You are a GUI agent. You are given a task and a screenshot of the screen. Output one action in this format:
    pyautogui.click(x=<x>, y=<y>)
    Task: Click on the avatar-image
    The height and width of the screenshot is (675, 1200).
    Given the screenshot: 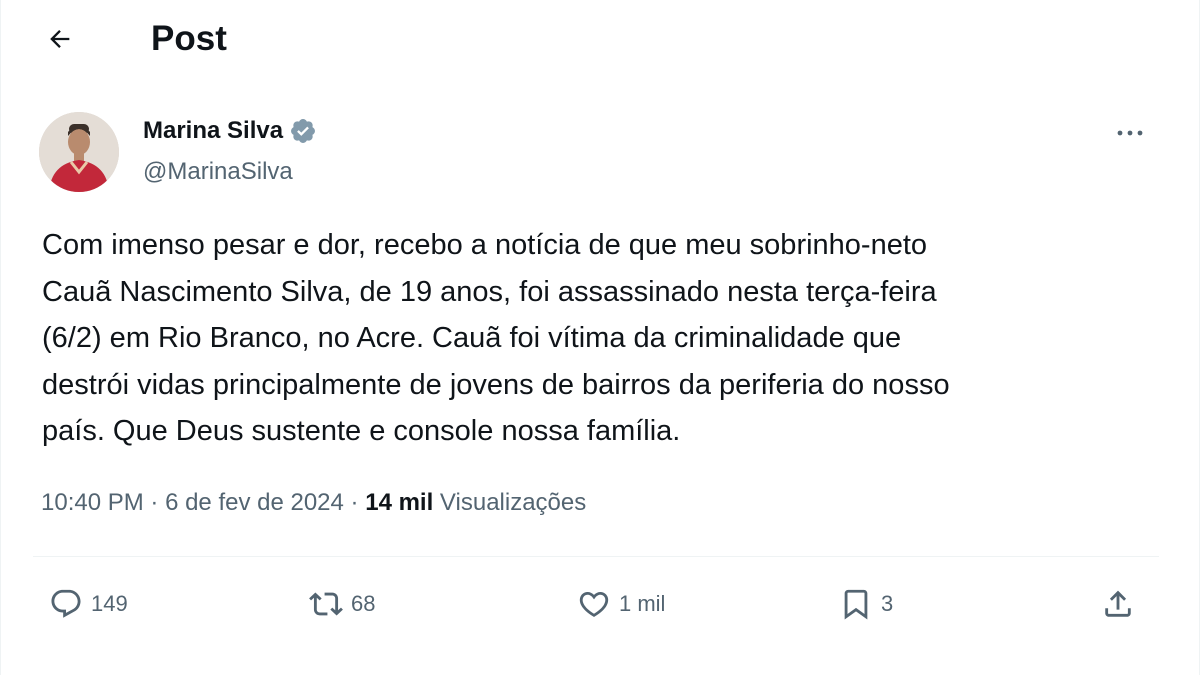 What is the action you would take?
    pyautogui.click(x=79, y=152)
    